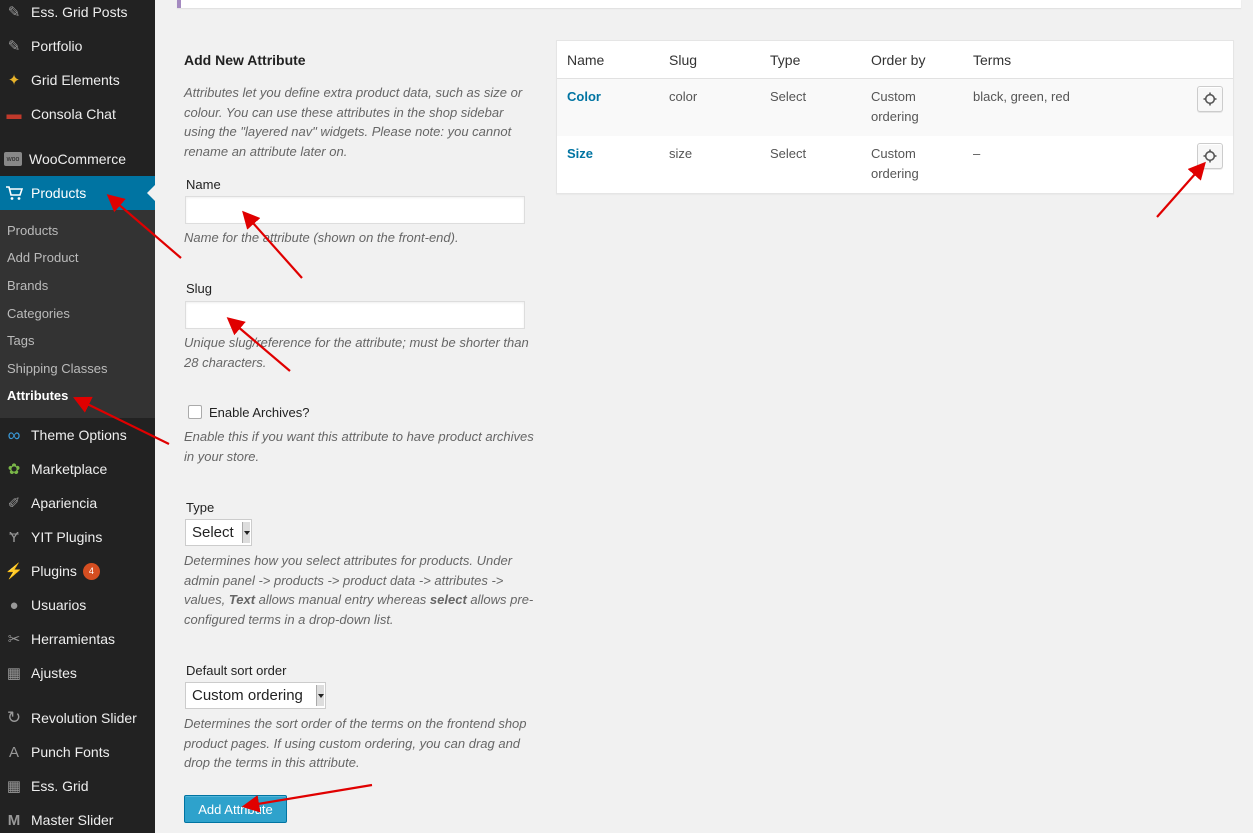 Image resolution: width=1253 pixels, height=833 pixels. I want to click on attribute-name-link: Size, so click(580, 154).